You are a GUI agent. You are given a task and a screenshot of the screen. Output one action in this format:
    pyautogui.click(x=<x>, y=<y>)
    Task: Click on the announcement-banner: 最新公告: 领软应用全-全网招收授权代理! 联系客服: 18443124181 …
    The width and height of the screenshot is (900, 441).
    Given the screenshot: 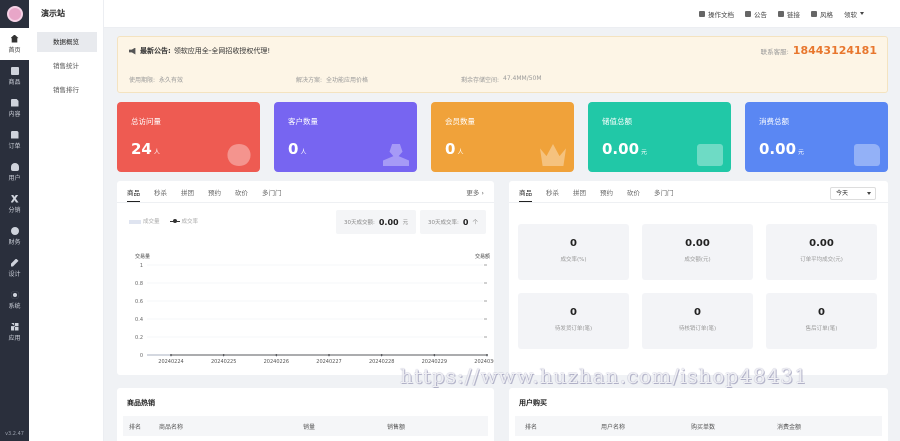 What is the action you would take?
    pyautogui.click(x=502, y=64)
    